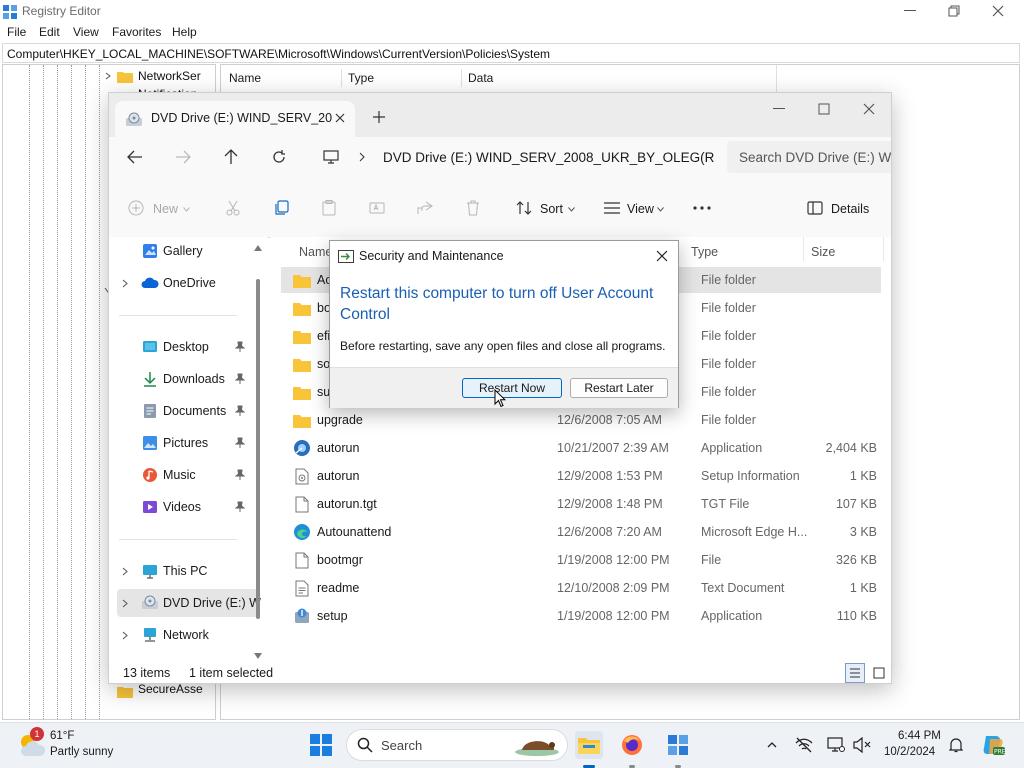  What do you see at coordinates (551, 209) in the screenshot?
I see `sort-button: Sort` at bounding box center [551, 209].